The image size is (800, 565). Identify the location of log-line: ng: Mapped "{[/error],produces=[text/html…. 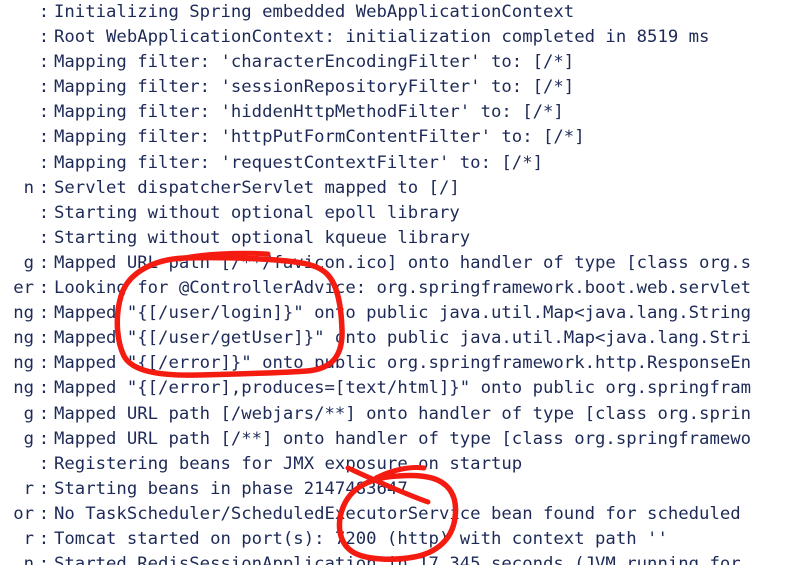
(400, 388).